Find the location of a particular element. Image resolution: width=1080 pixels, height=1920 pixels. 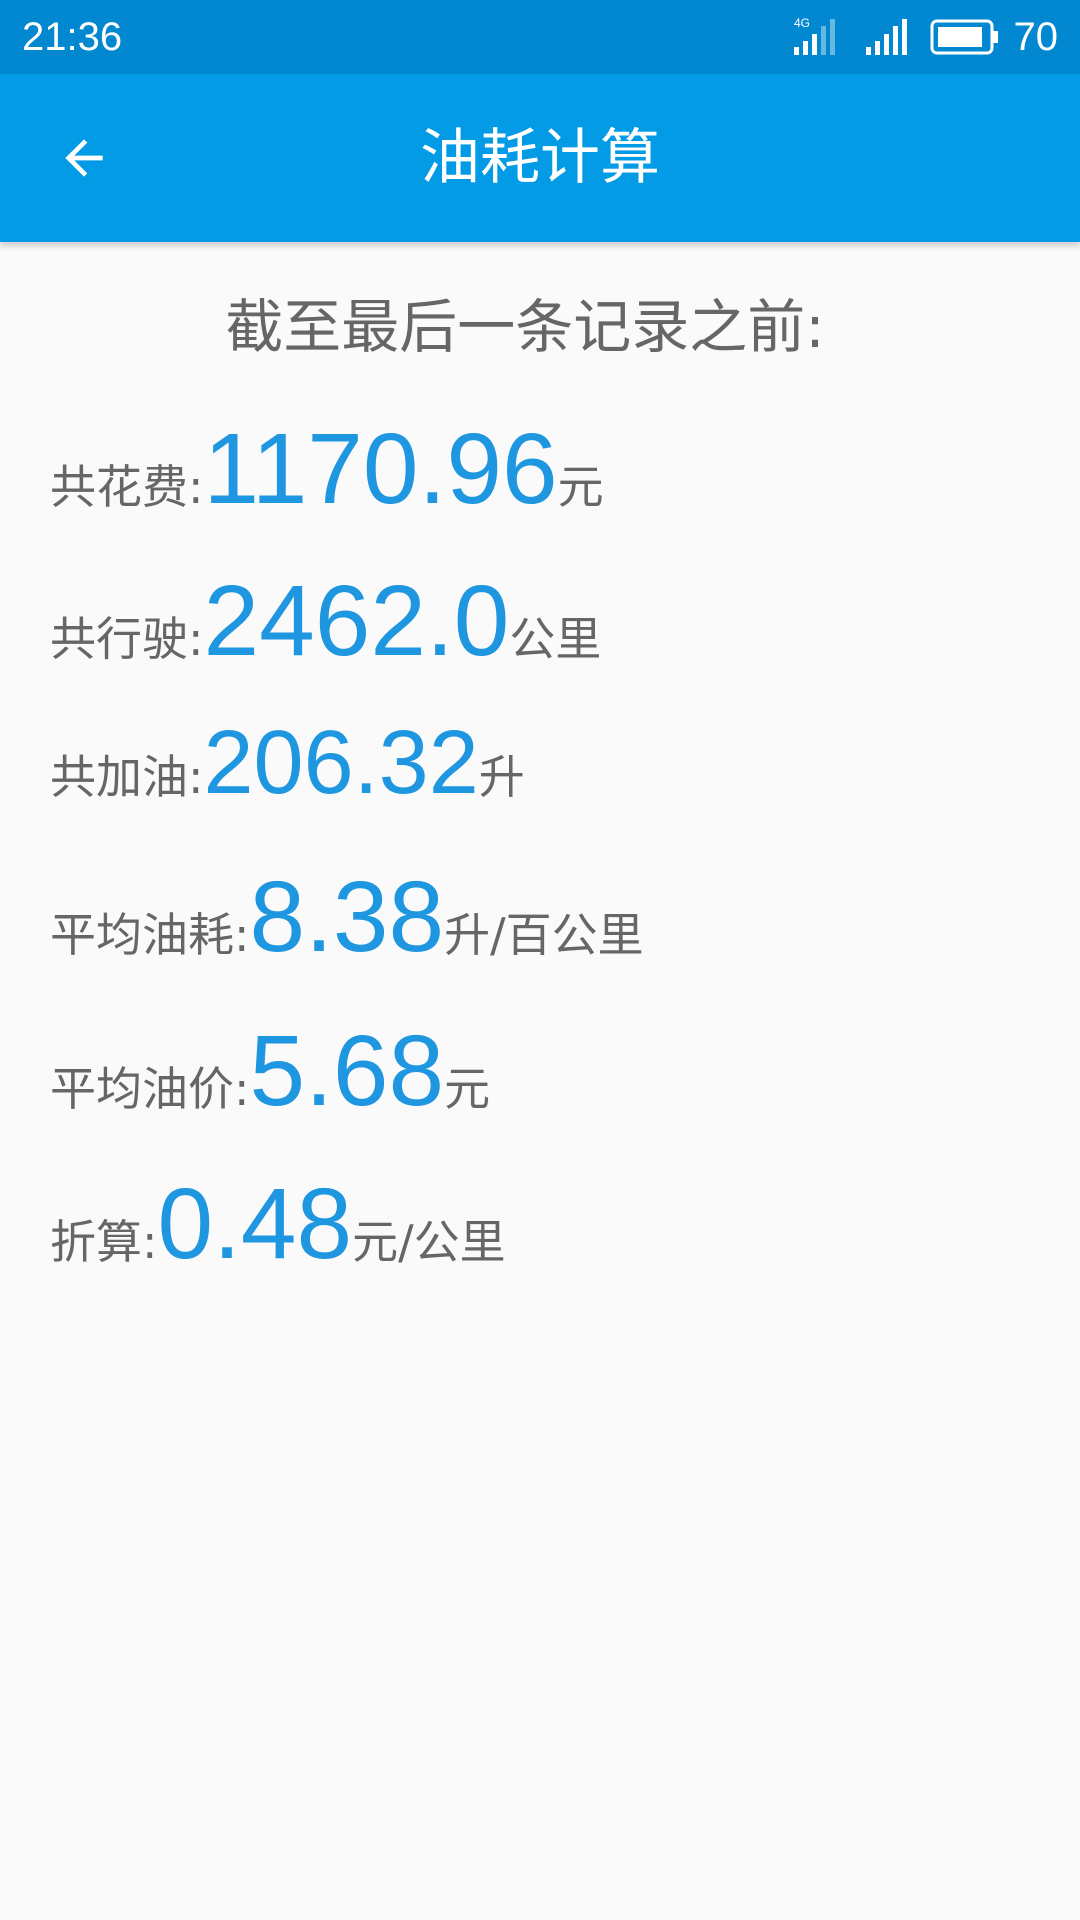

total-distance-label: 共行驶: is located at coordinates (127, 639).